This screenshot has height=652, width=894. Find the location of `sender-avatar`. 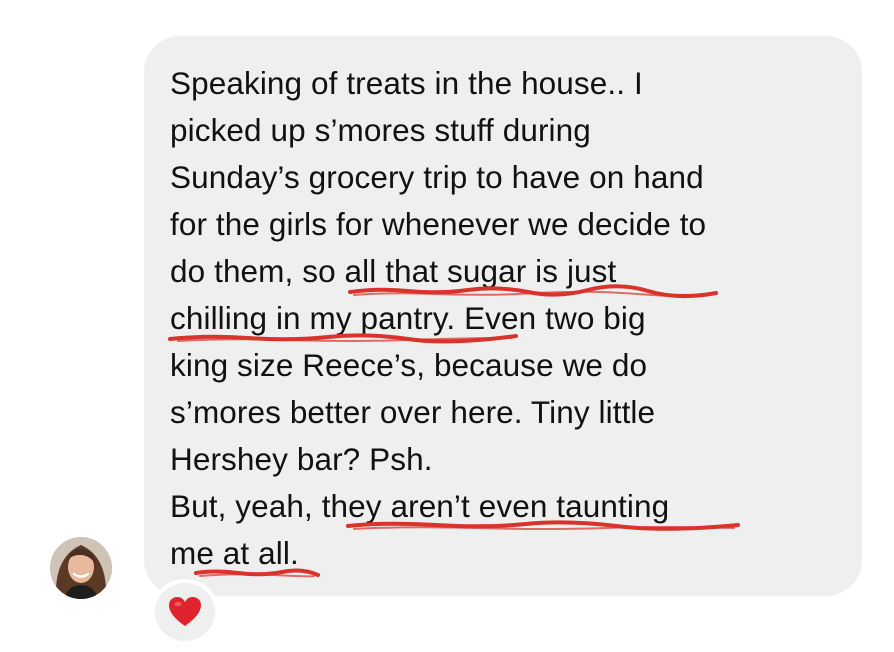

sender-avatar is located at coordinates (81, 568).